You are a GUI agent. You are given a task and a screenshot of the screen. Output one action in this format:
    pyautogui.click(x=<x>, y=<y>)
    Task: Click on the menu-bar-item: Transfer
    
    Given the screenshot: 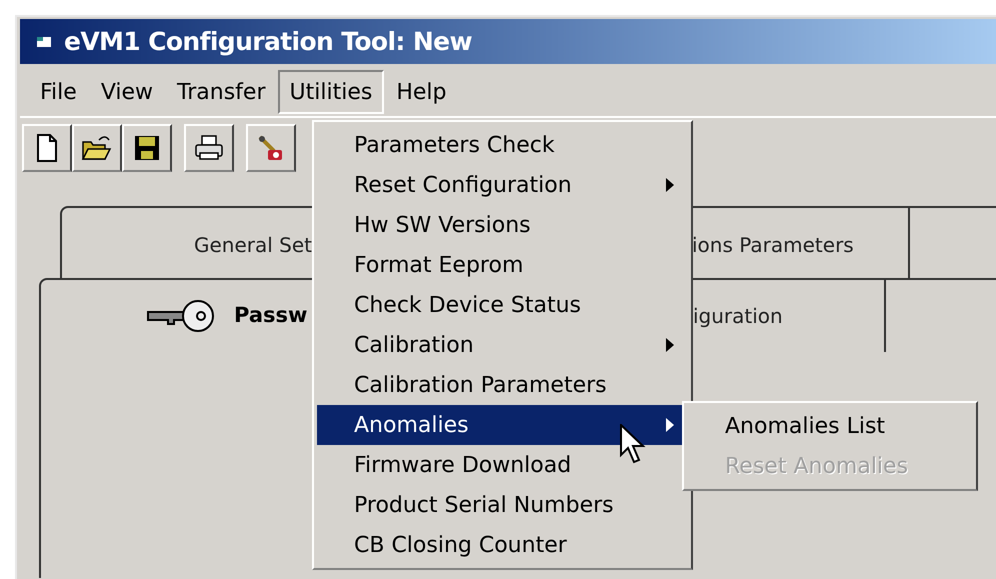 What is the action you would take?
    pyautogui.click(x=221, y=92)
    